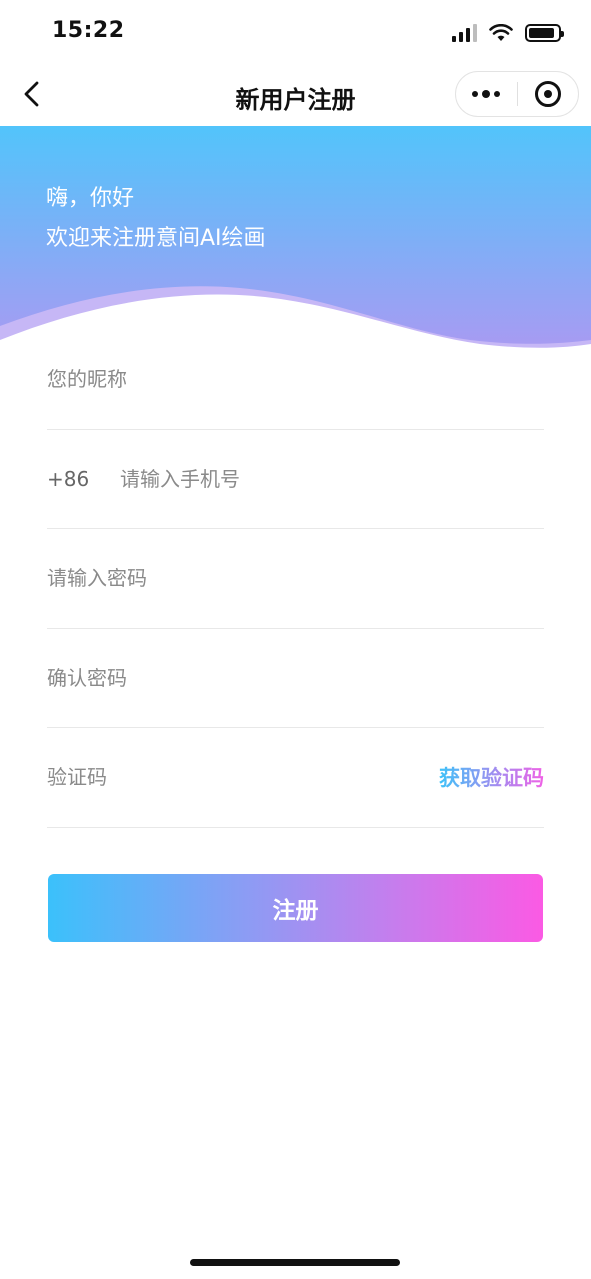 The image size is (591, 1279). I want to click on close-mini-program-button, so click(547, 94).